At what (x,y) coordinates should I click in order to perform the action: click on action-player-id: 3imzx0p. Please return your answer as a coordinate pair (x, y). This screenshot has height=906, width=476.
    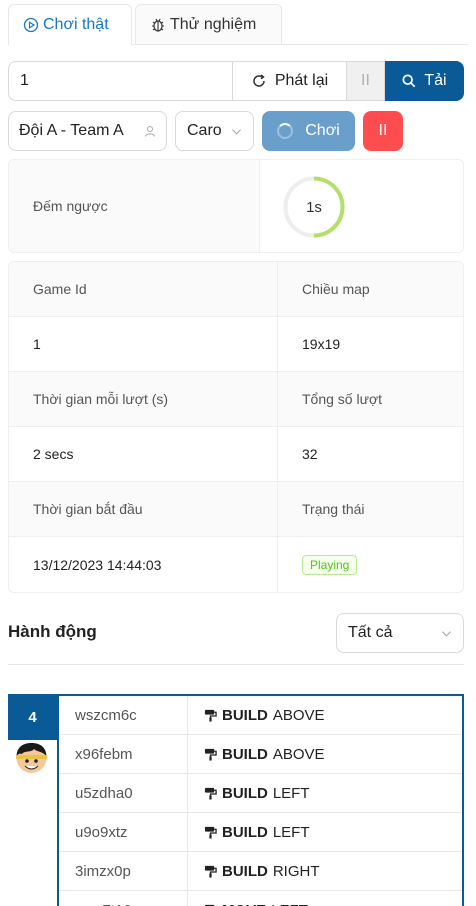
    Looking at the image, I should click on (123, 871).